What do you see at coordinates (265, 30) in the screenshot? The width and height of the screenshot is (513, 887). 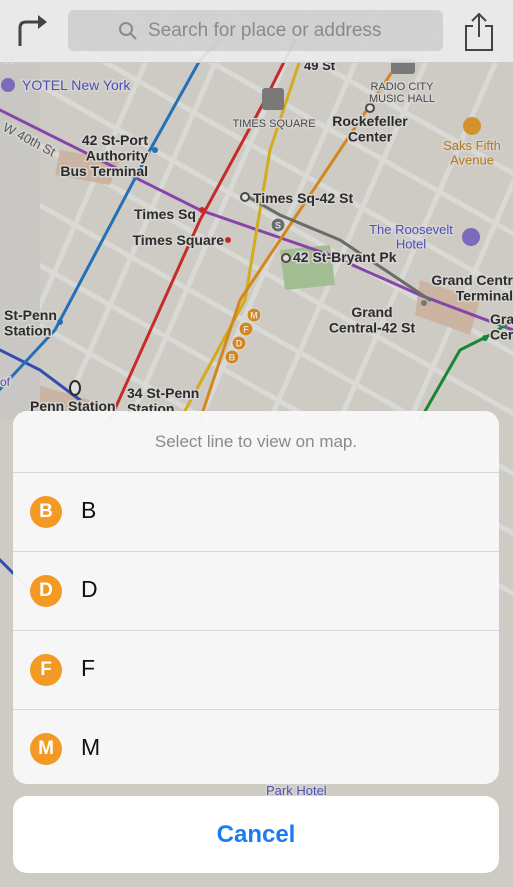 I see `search-placeholder: Search for place or address` at bounding box center [265, 30].